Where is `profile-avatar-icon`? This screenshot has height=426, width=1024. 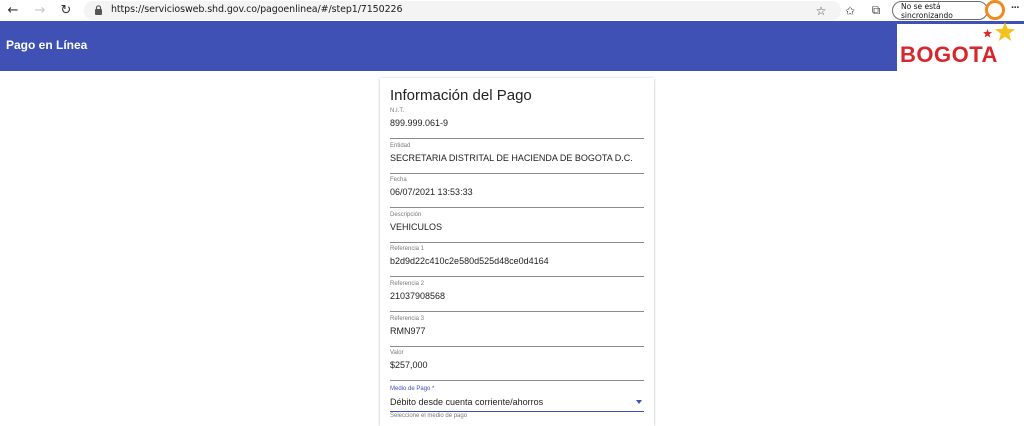 profile-avatar-icon is located at coordinates (995, 10).